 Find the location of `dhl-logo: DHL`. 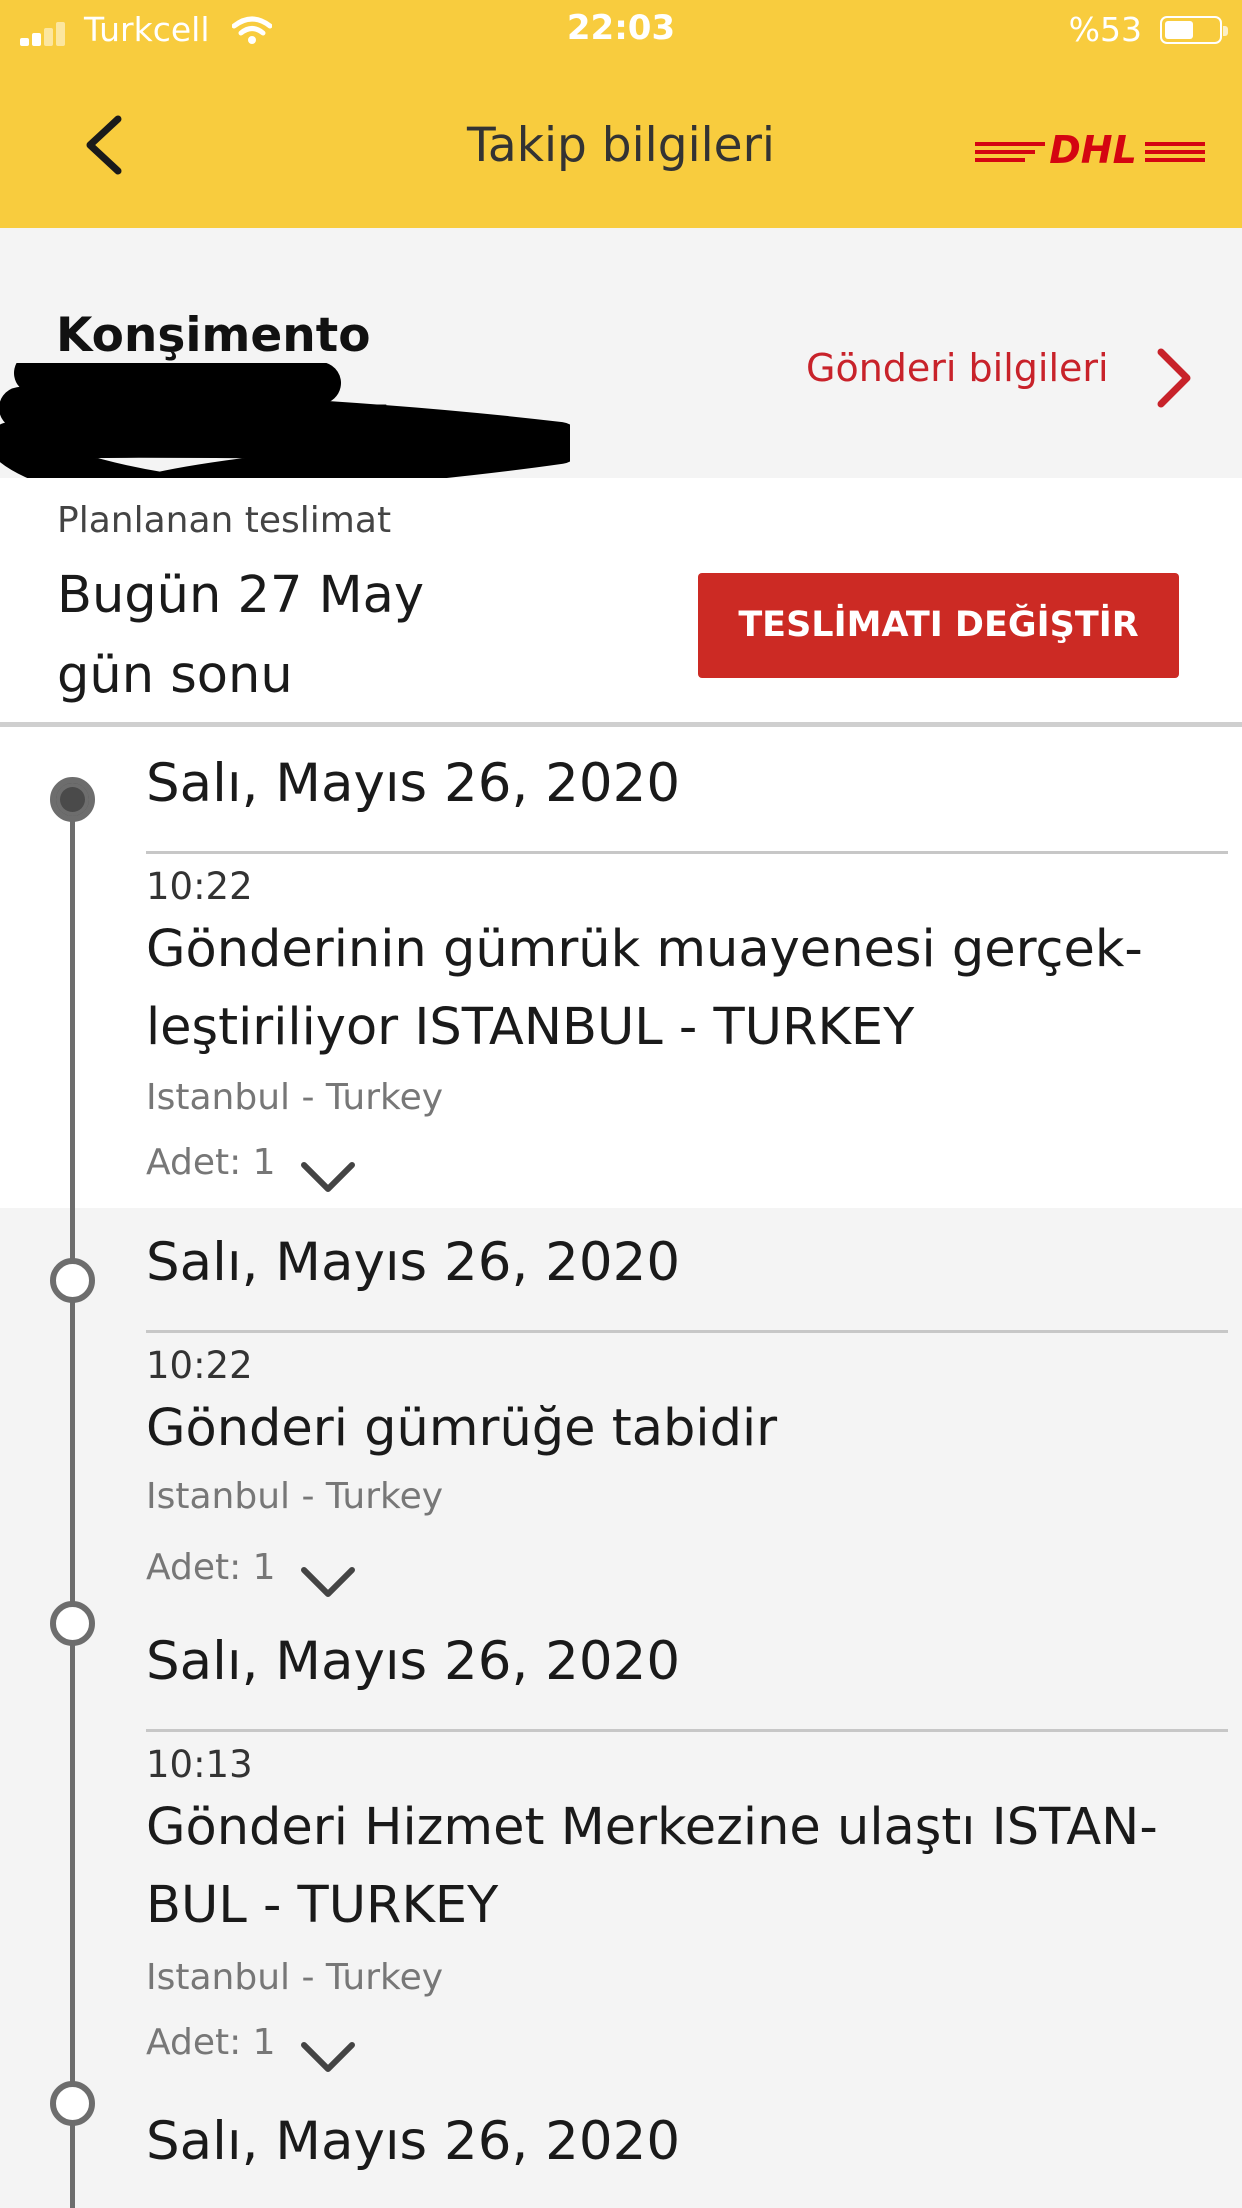

dhl-logo: DHL is located at coordinates (1090, 150).